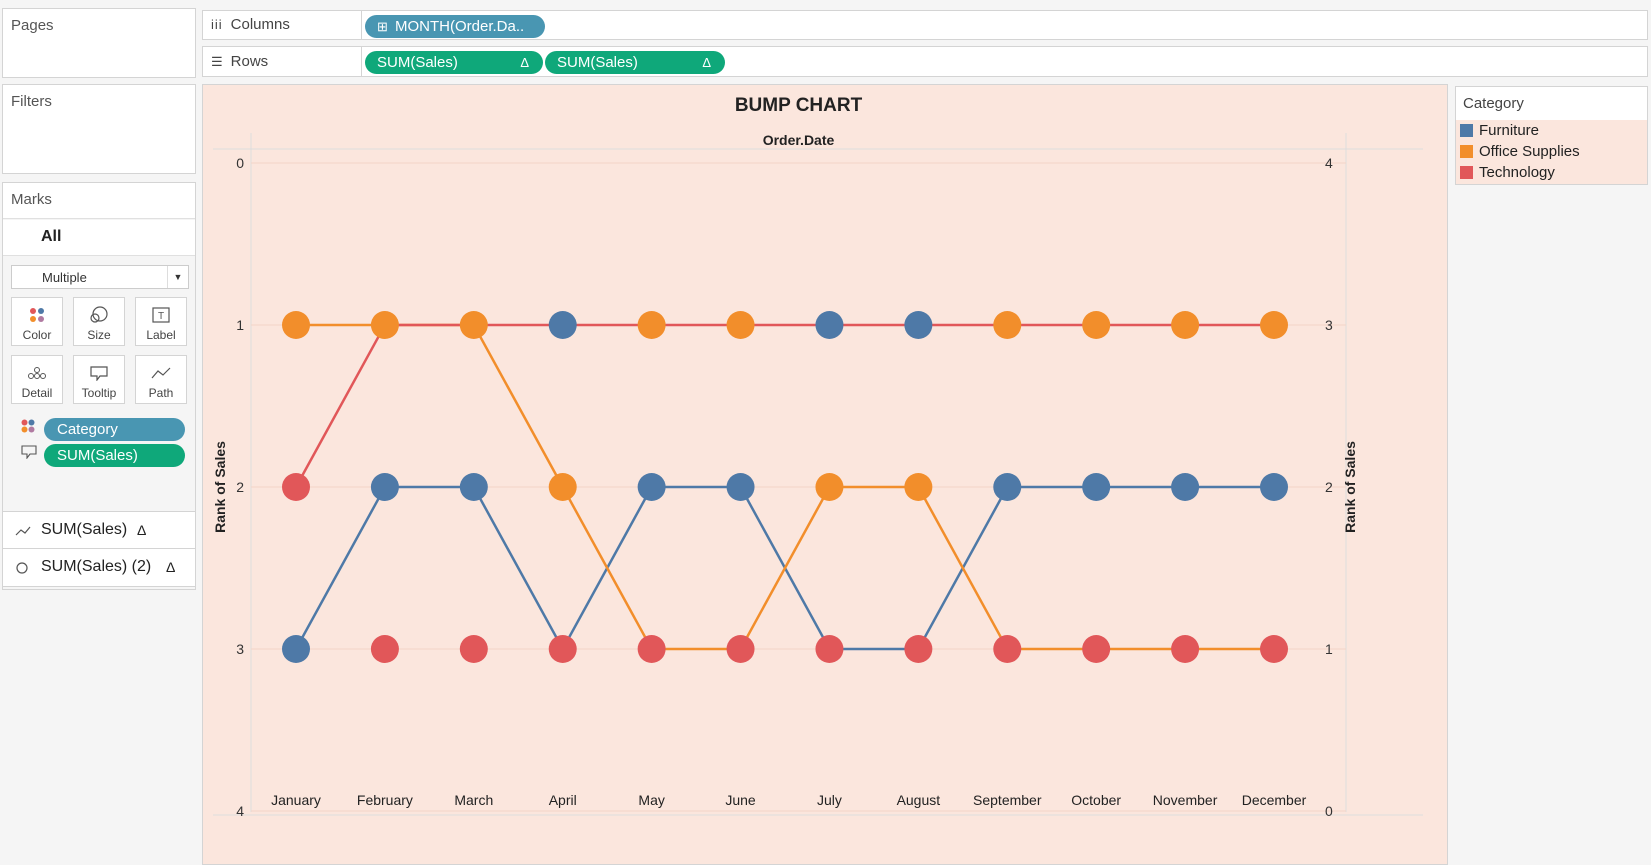  Describe the element at coordinates (37, 315) in the screenshot. I see `color-icon` at that location.